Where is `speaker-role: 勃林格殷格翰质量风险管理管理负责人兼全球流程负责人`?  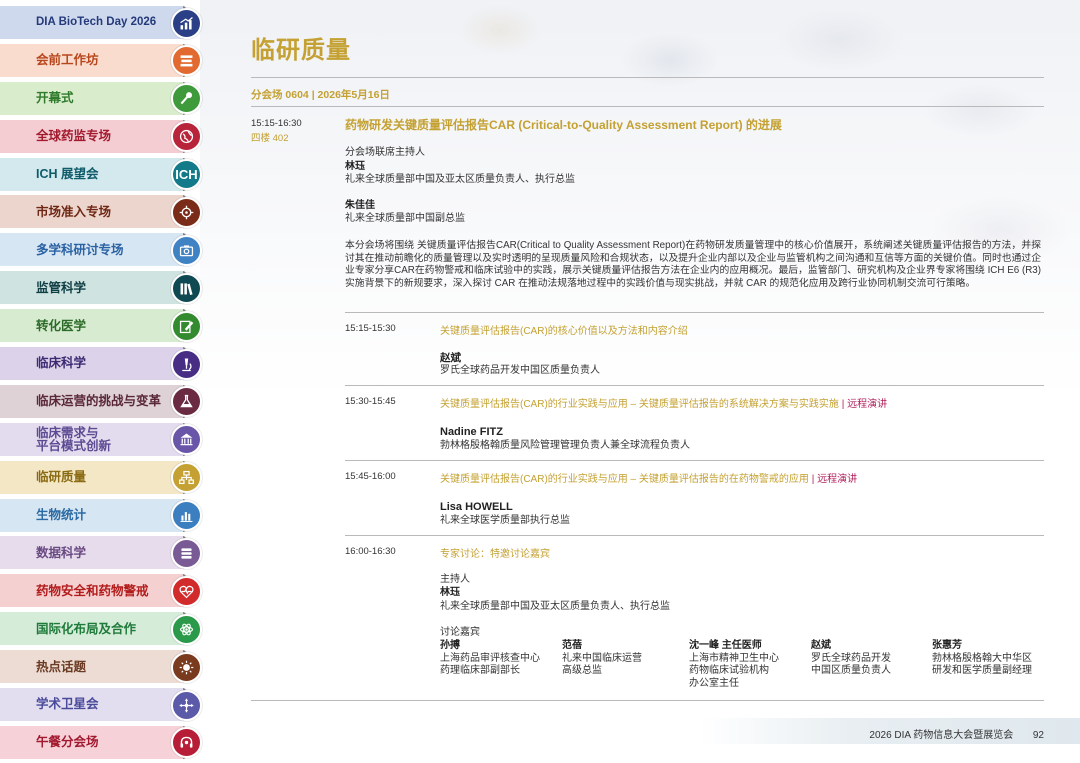
speaker-role: 勃林格殷格翰质量风险管理管理负责人兼全球流程负责人 is located at coordinates (565, 445).